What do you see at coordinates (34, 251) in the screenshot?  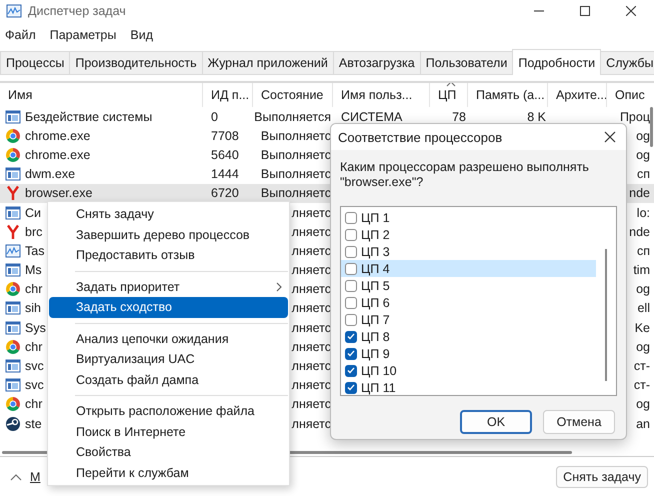 I see `table-cell: Tas` at bounding box center [34, 251].